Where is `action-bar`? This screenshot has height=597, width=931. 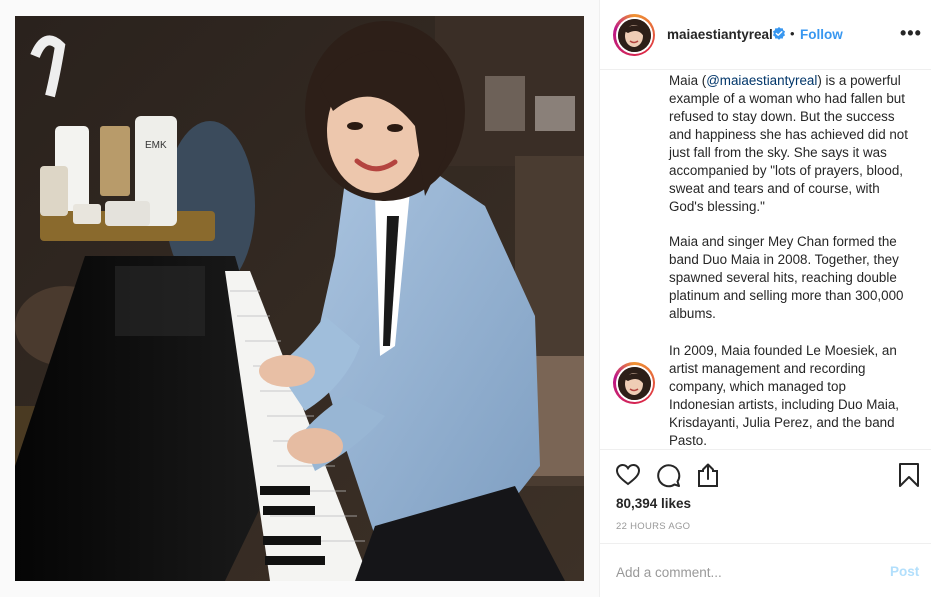 action-bar is located at coordinates (765, 474).